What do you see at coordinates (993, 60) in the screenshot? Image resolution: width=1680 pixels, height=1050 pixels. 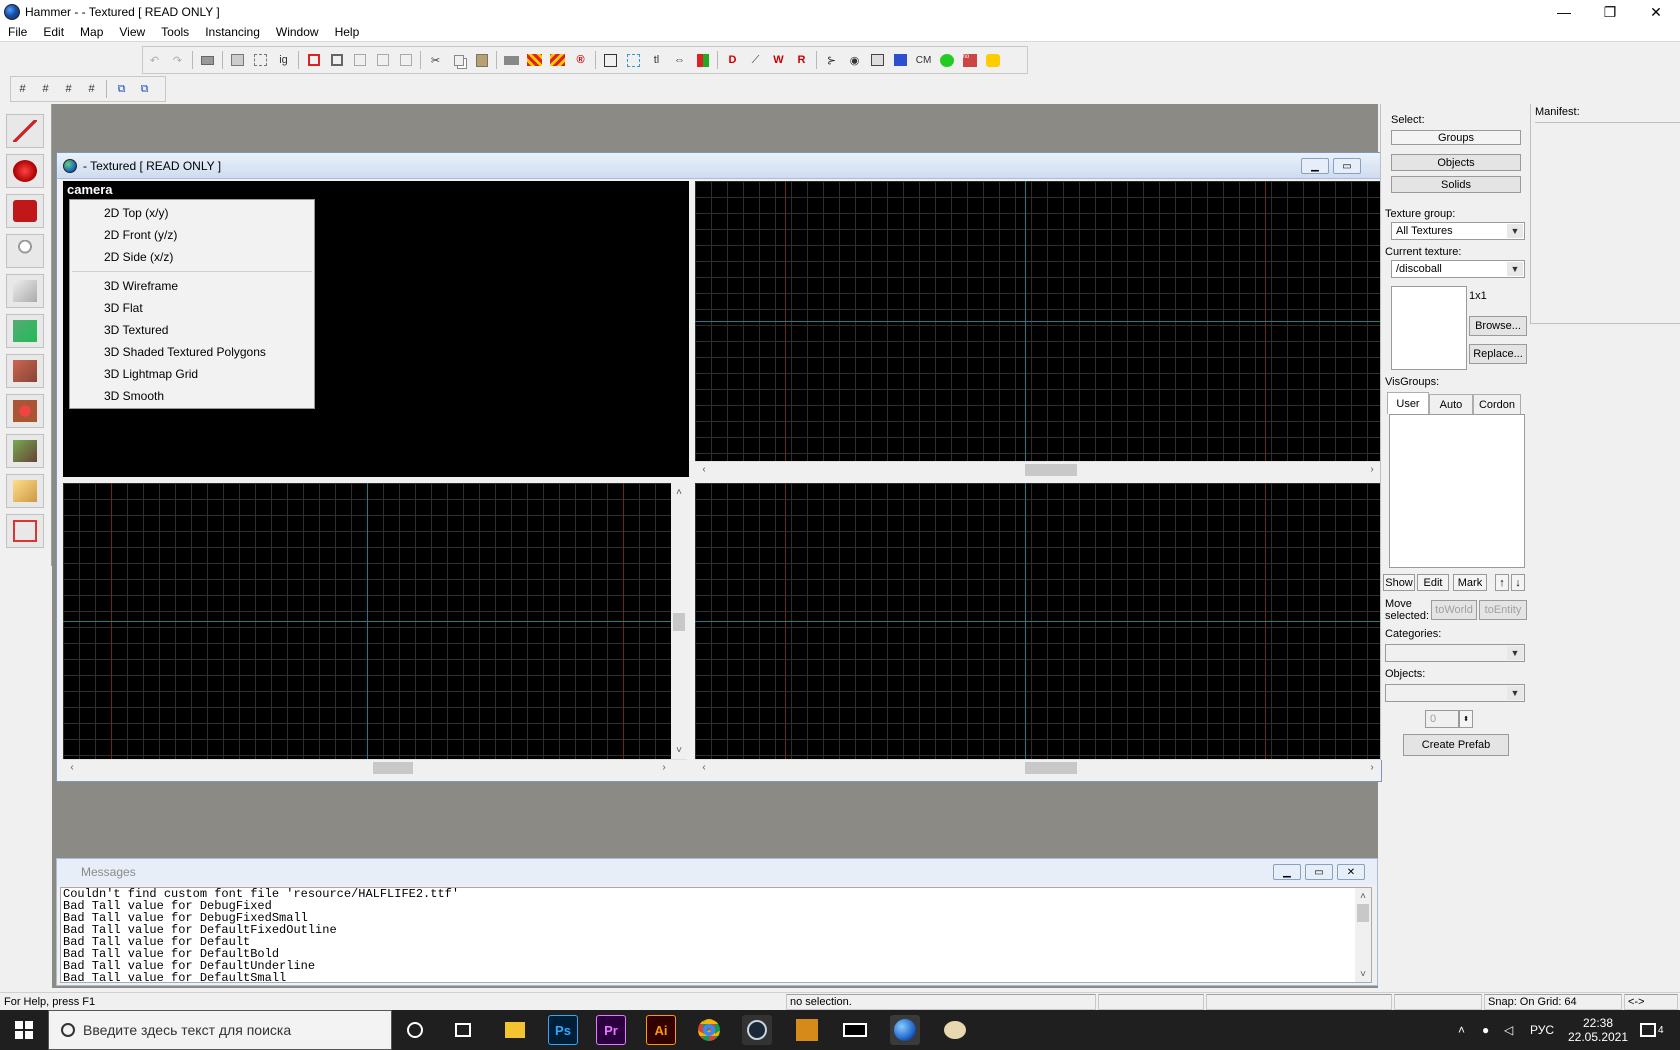 I see `lock-icon` at bounding box center [993, 60].